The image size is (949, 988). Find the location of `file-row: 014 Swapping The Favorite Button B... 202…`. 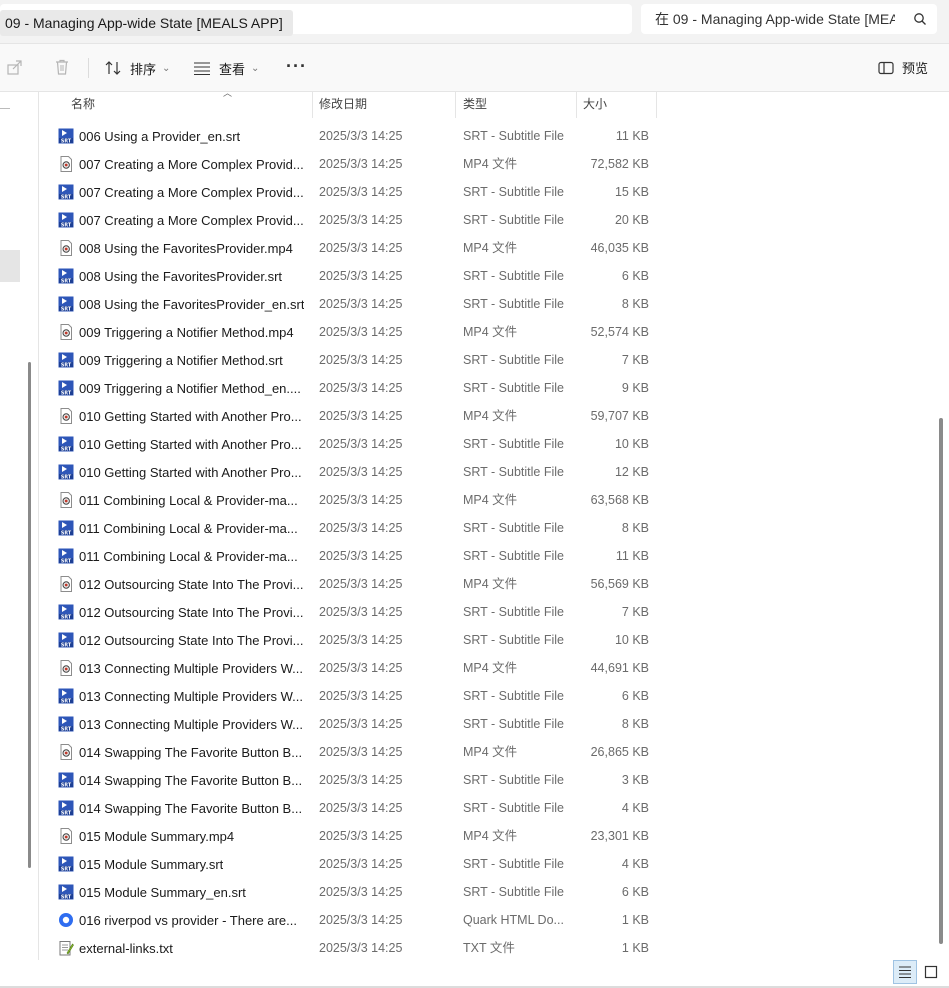

file-row: 014 Swapping The Favorite Button B... 202… is located at coordinates (489, 752).